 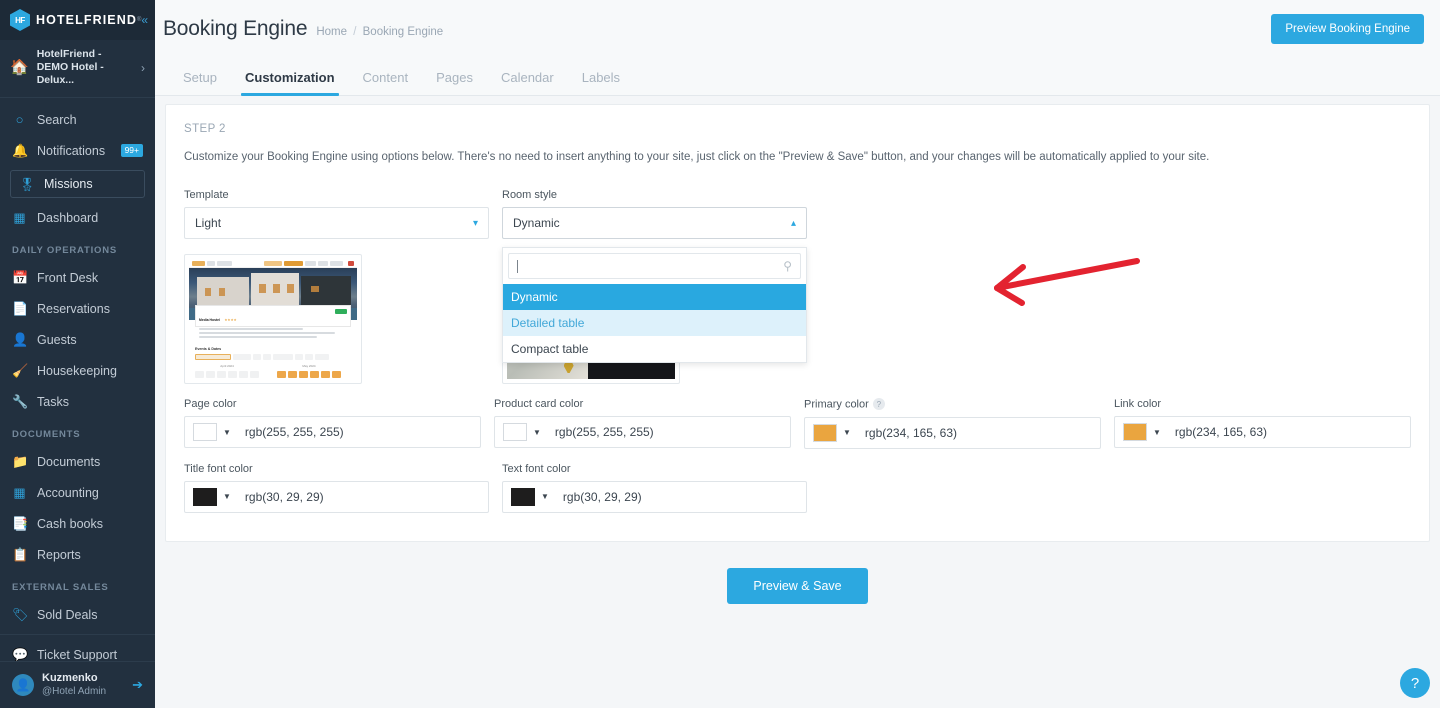 I want to click on page-color-field: Page color ▼ rgb(255, 255, 255), so click(x=332, y=423).